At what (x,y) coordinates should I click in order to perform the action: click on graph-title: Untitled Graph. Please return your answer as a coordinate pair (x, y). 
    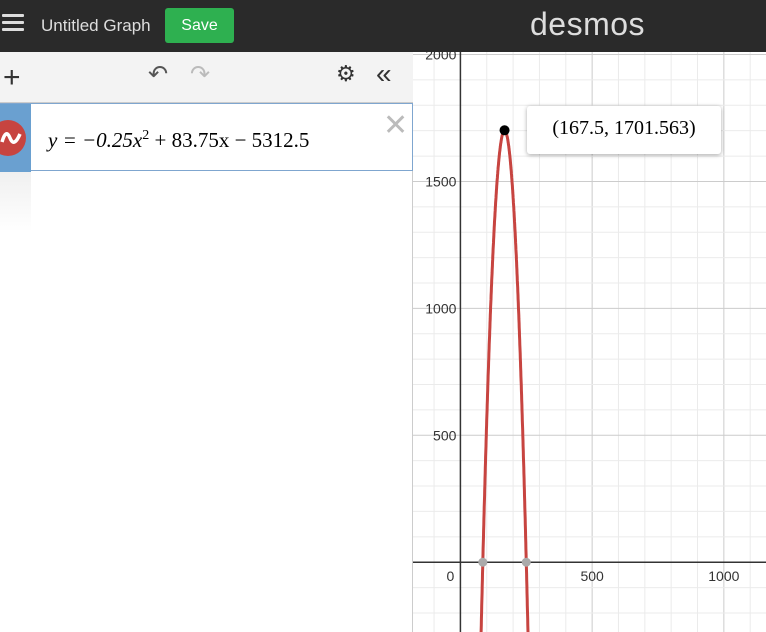
    Looking at the image, I should click on (96, 26).